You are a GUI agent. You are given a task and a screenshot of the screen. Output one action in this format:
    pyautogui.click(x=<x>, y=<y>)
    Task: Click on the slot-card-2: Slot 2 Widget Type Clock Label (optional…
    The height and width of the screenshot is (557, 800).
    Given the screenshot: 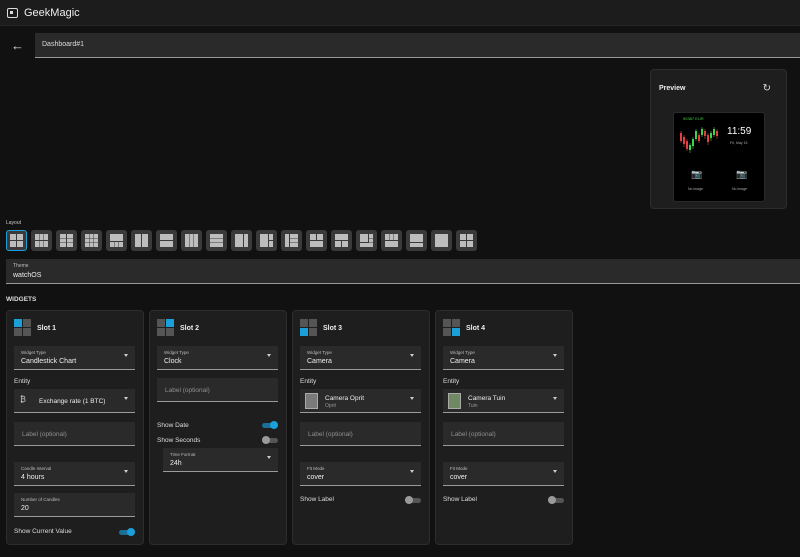 What is the action you would take?
    pyautogui.click(x=218, y=427)
    